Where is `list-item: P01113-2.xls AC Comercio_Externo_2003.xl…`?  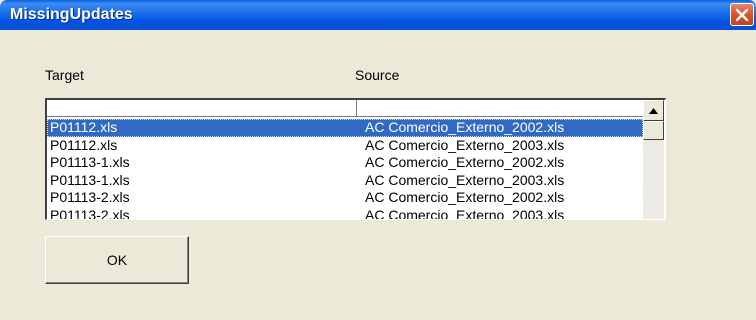
list-item: P01113-2.xls AC Comercio_Externo_2003.xl… is located at coordinates (345, 213).